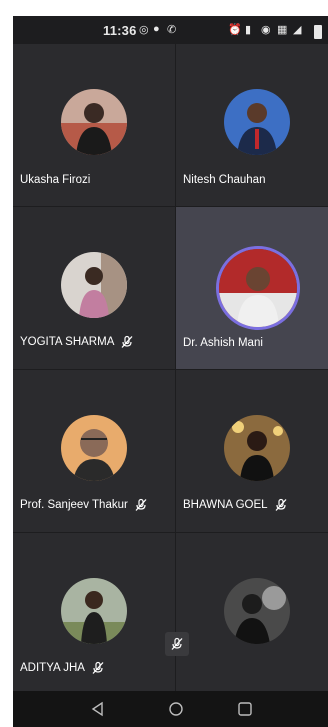 The height and width of the screenshot is (727, 328). Describe the element at coordinates (176, 709) in the screenshot. I see `home-icon` at that location.